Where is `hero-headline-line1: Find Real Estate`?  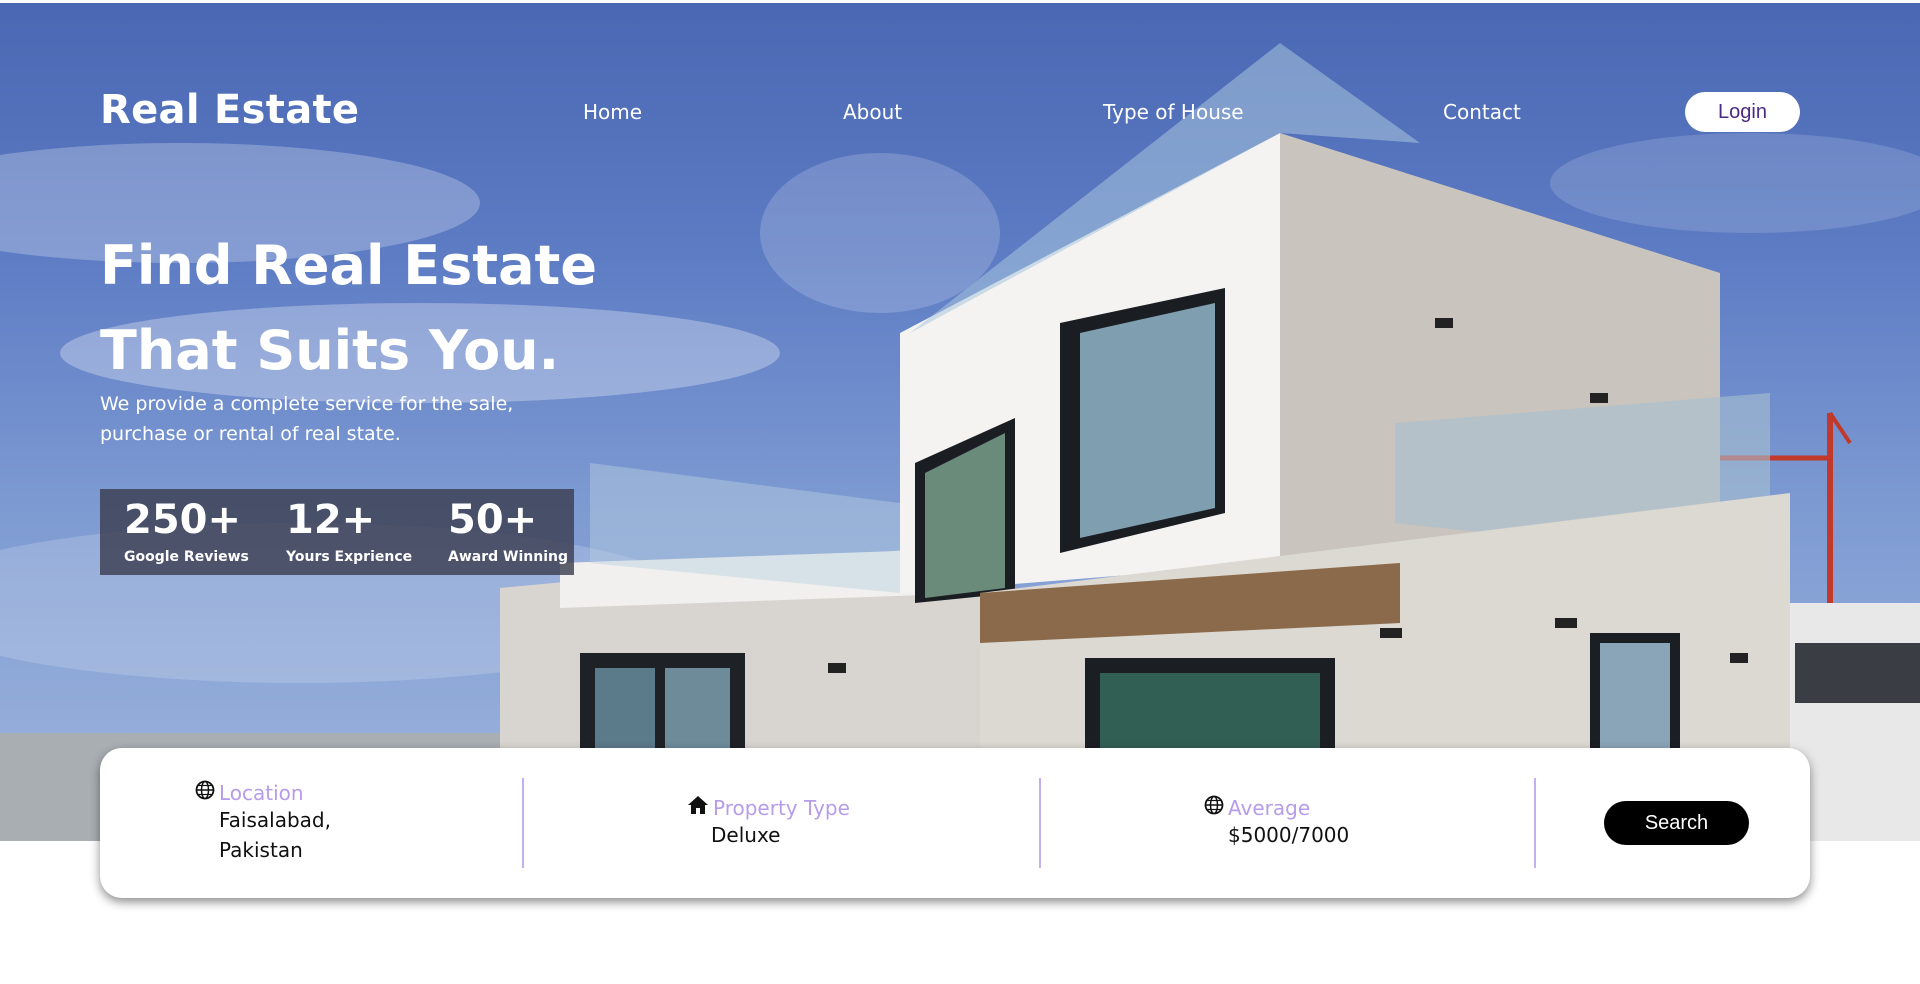
hero-headline-line1: Find Real Estate is located at coordinates (348, 265).